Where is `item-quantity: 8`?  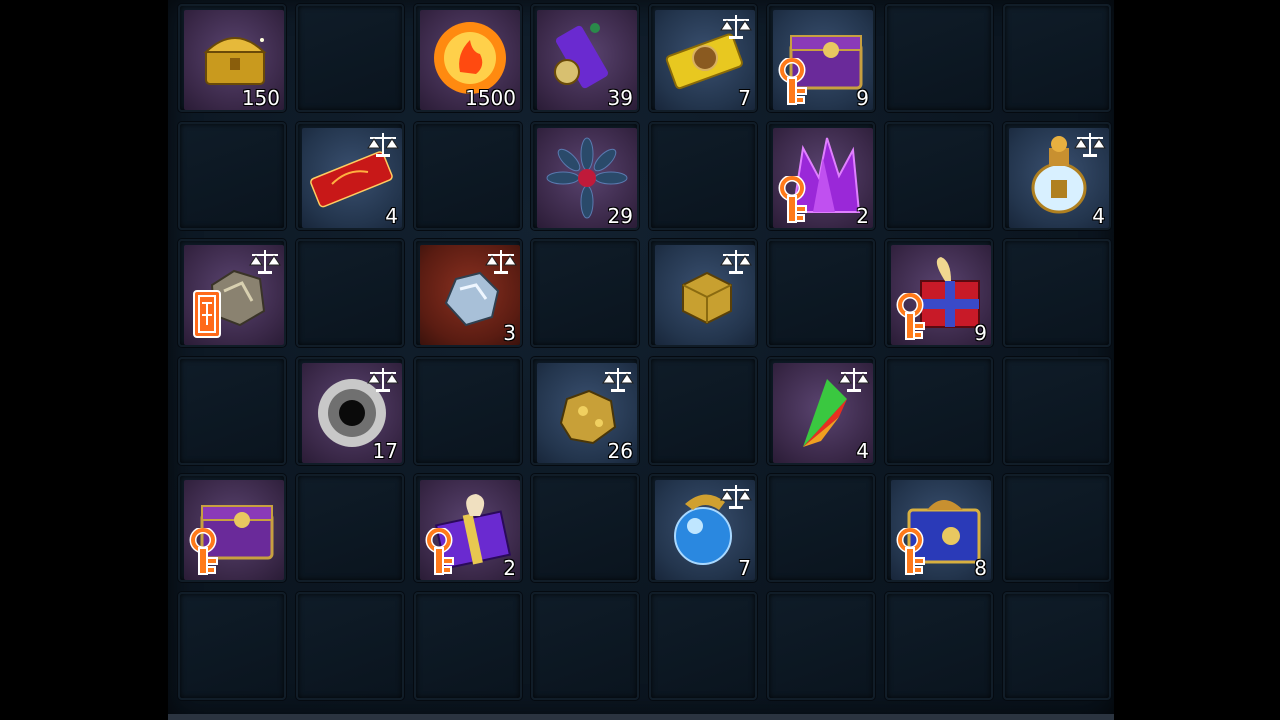
item-quantity: 8 is located at coordinates (980, 568).